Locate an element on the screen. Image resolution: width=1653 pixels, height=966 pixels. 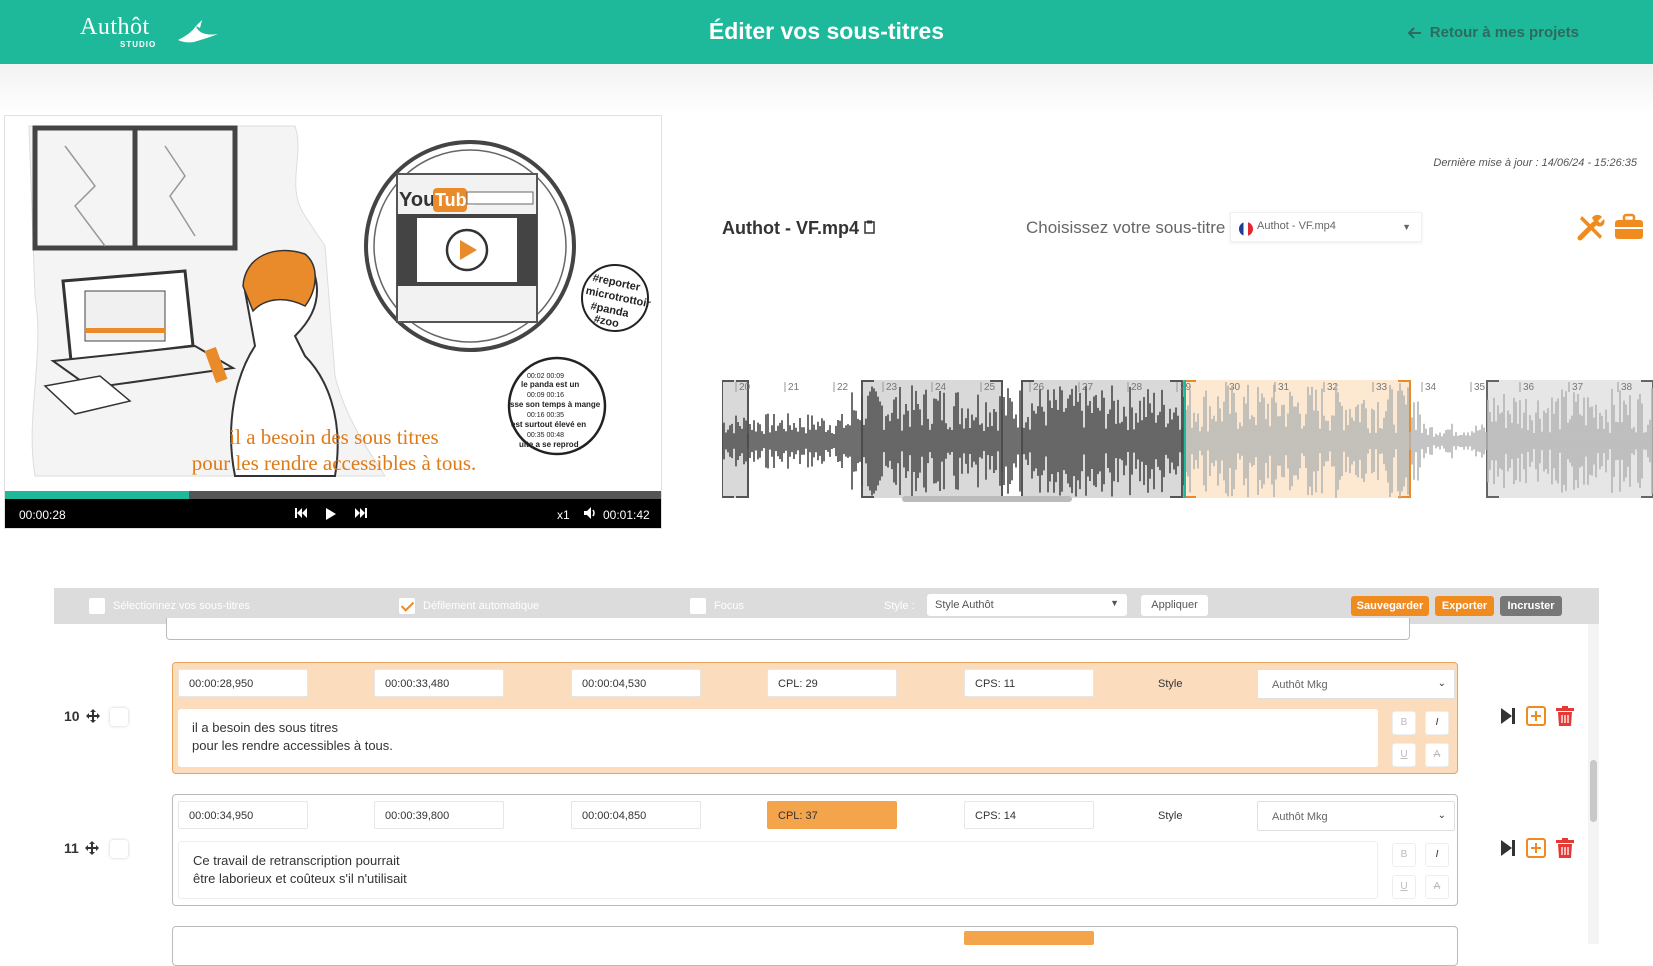
waveform-tick-label: 22 is located at coordinates (843, 387).